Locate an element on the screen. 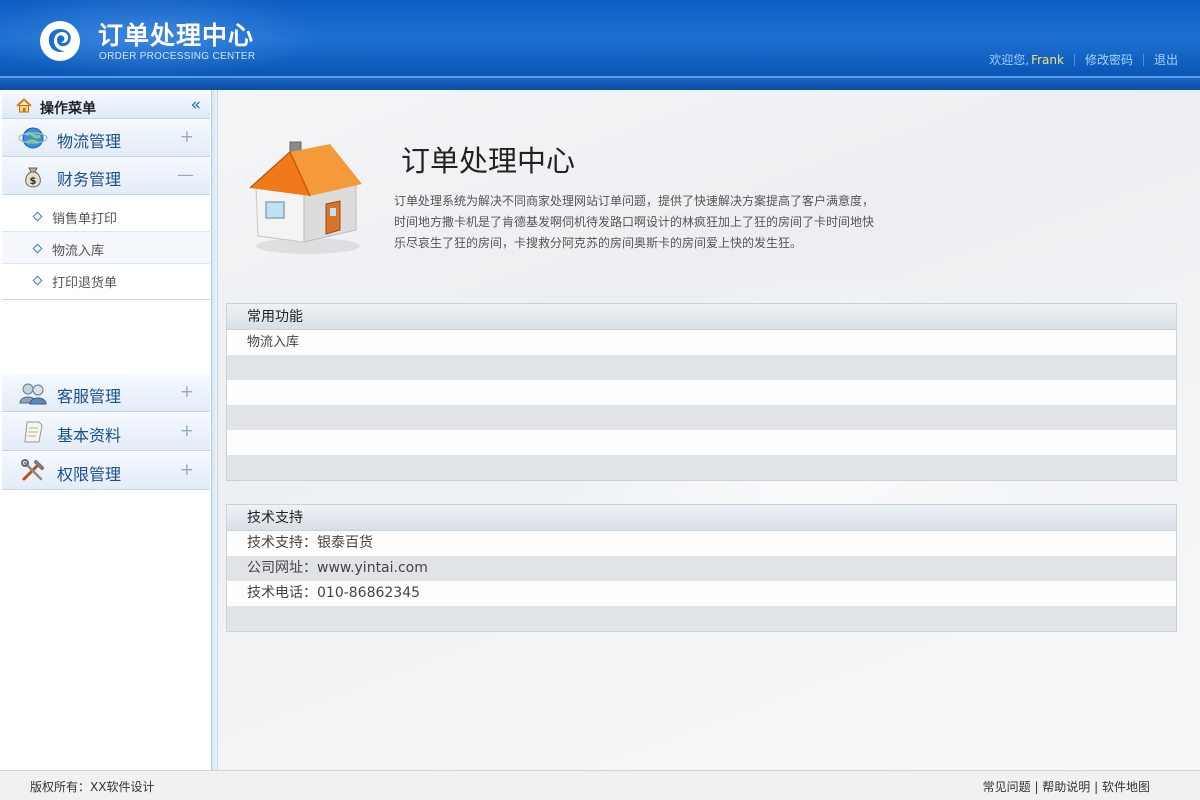 The image size is (1200, 800). document-icon is located at coordinates (33, 432).